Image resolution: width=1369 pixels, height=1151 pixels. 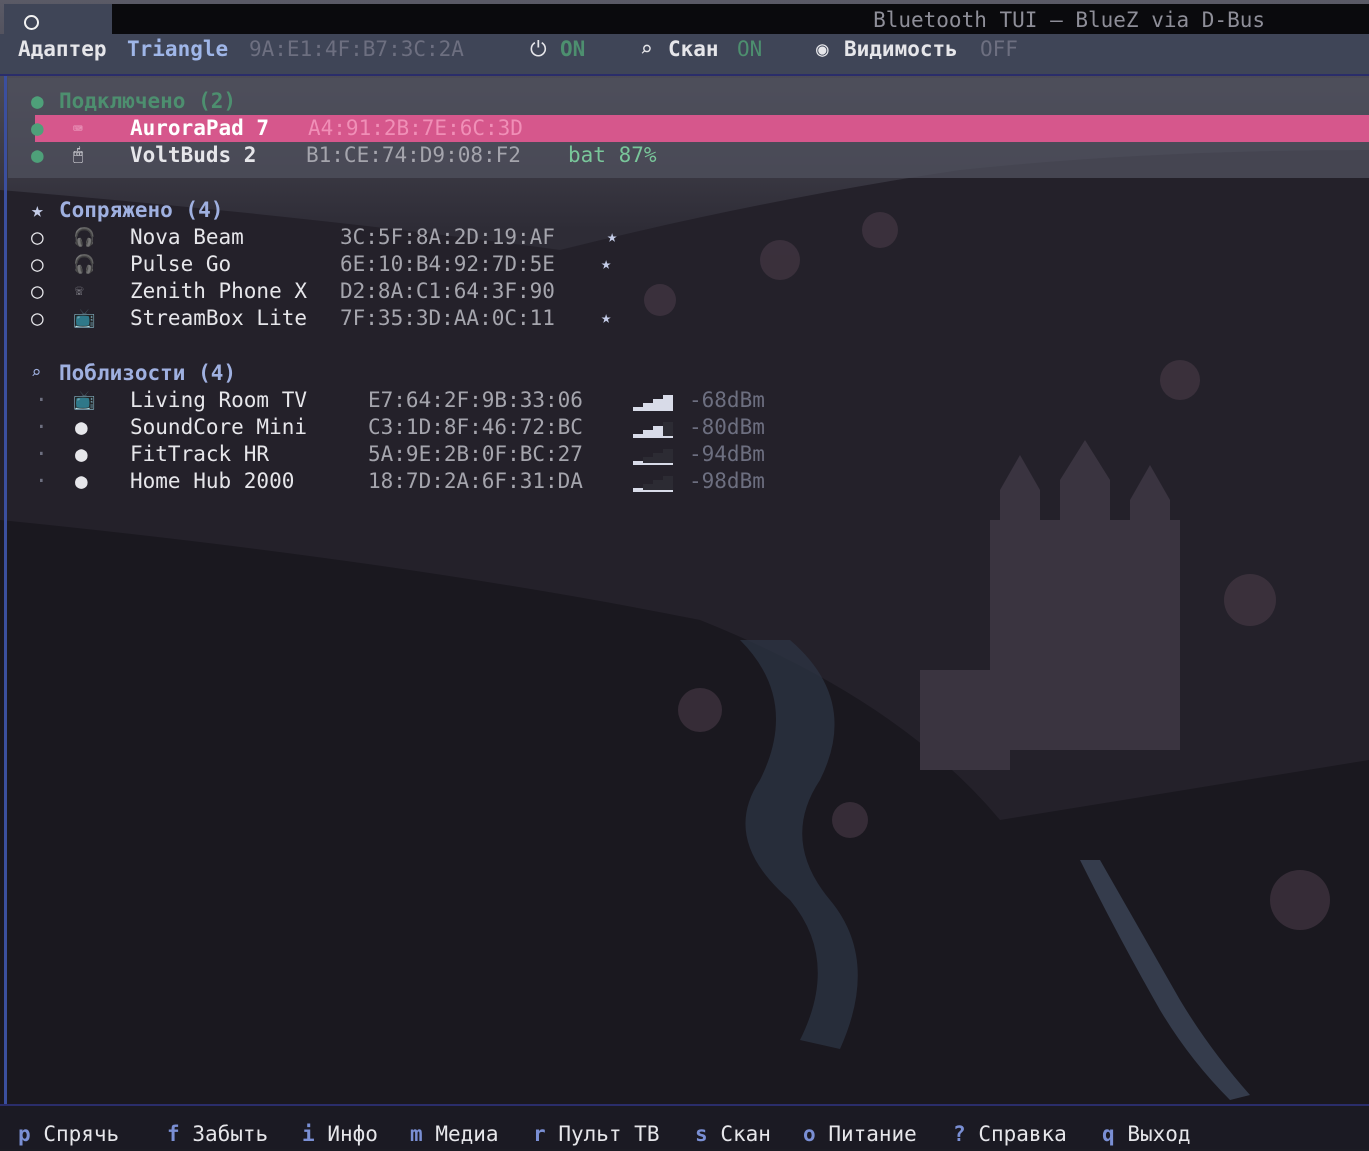 What do you see at coordinates (78, 155) in the screenshot?
I see `mouse-icon: 🖱` at bounding box center [78, 155].